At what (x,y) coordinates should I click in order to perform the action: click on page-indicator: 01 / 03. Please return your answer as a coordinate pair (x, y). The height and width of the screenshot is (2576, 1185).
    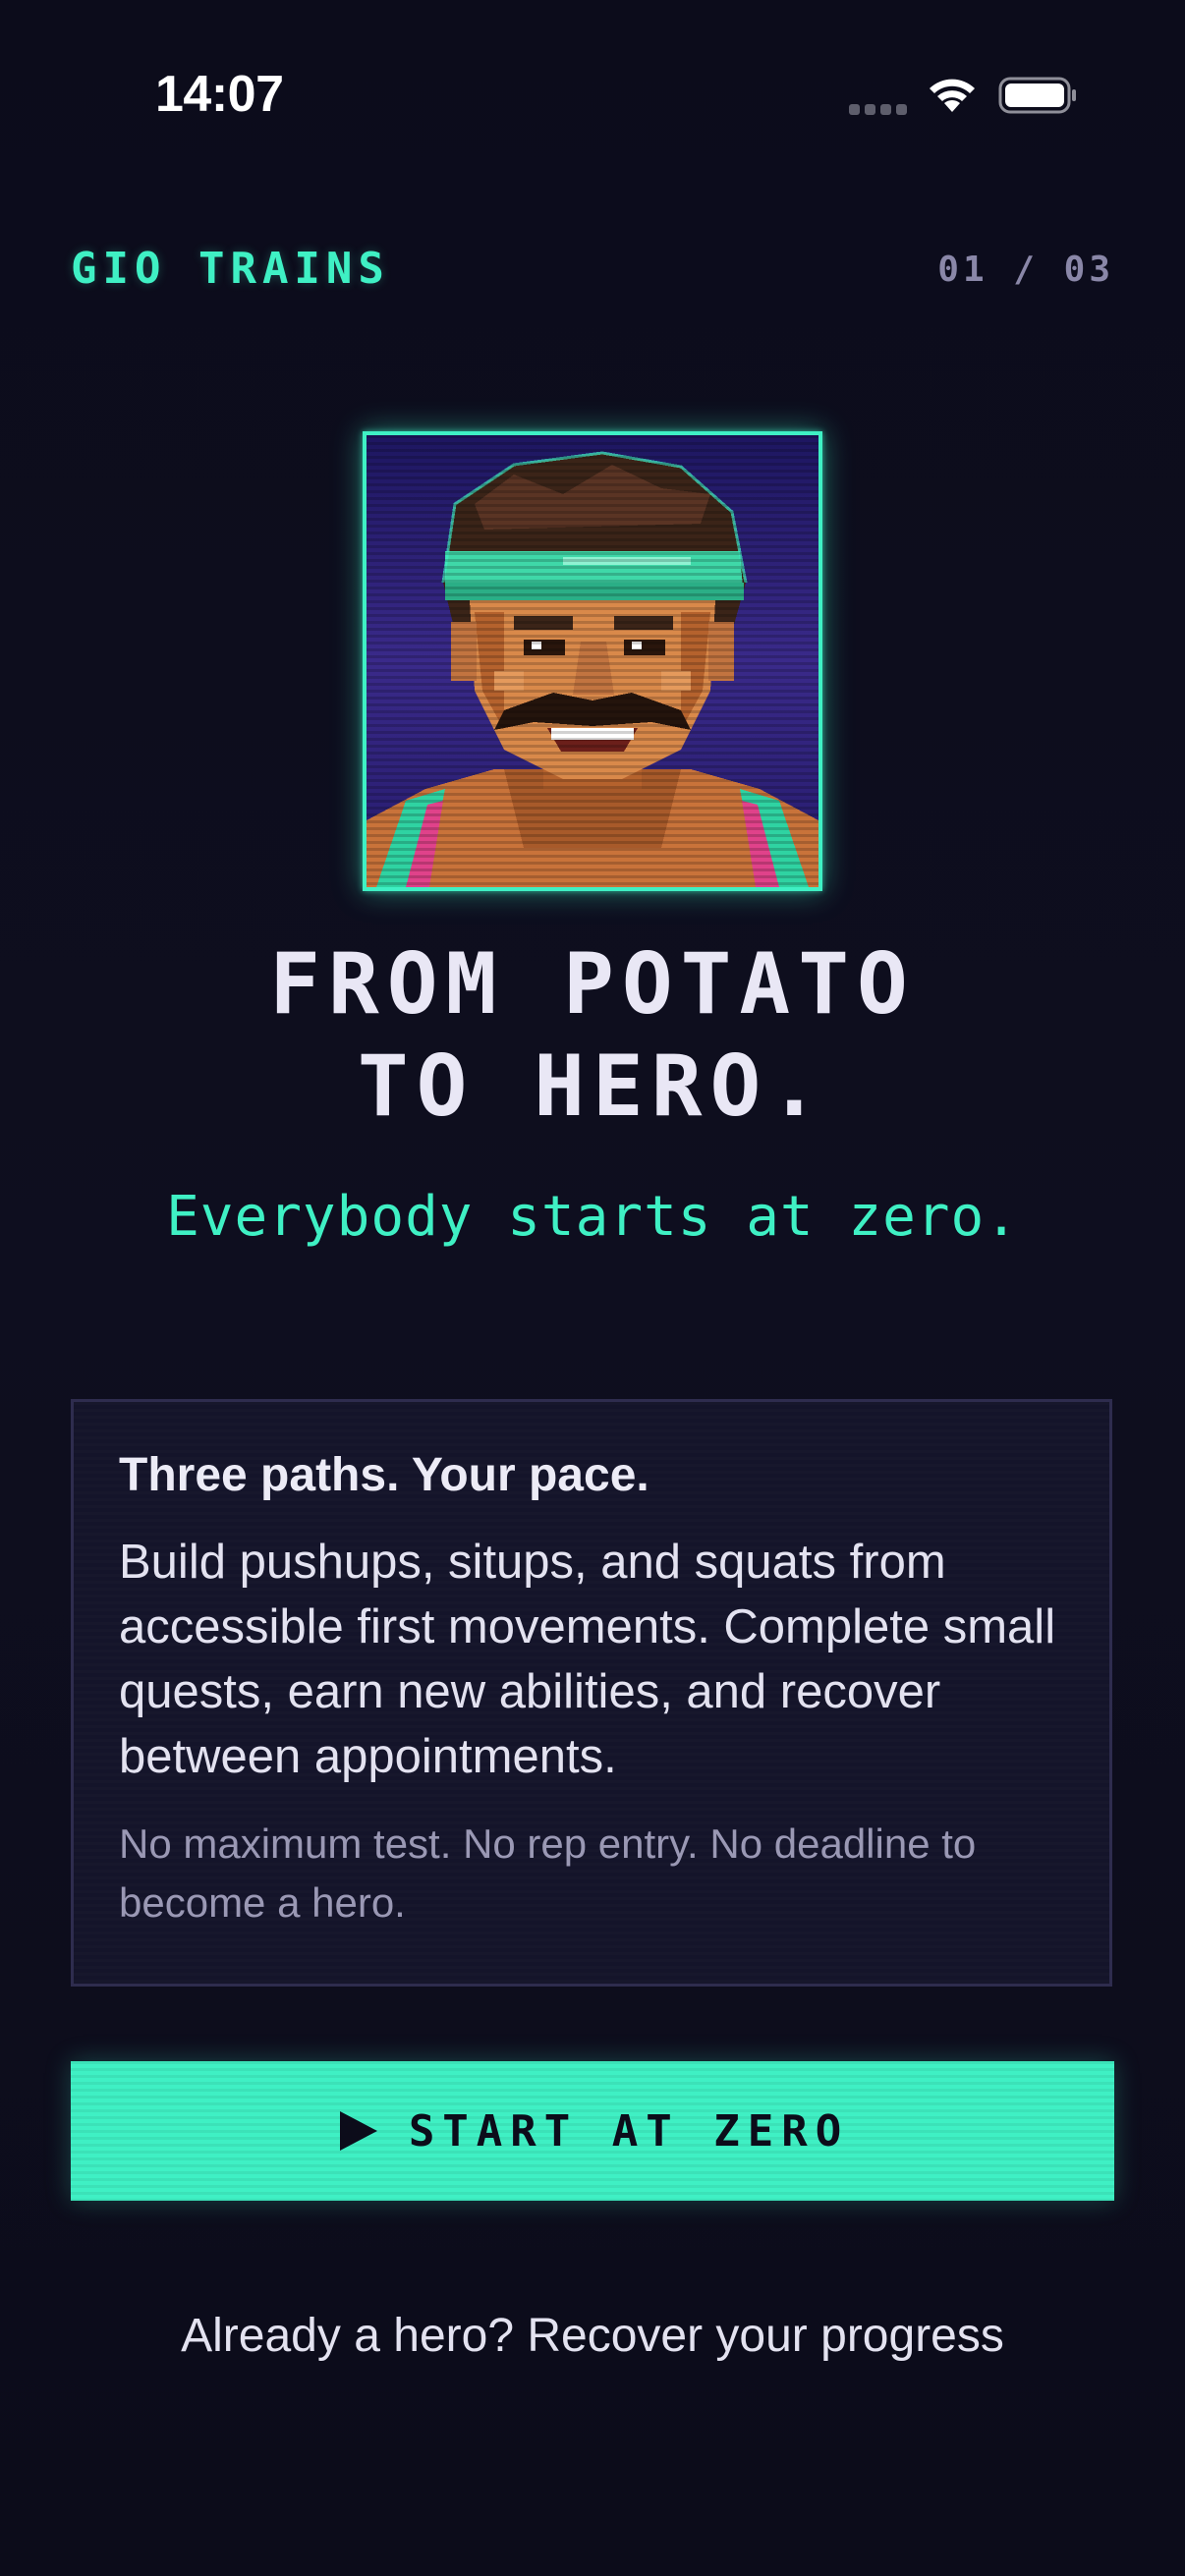
    Looking at the image, I should click on (1026, 270).